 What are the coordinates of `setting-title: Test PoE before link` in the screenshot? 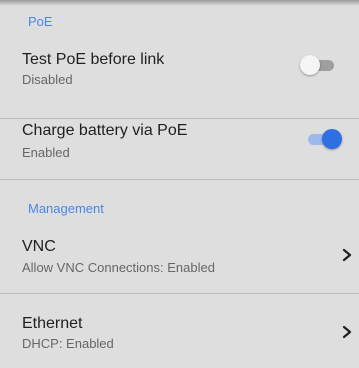 It's located at (93, 59).